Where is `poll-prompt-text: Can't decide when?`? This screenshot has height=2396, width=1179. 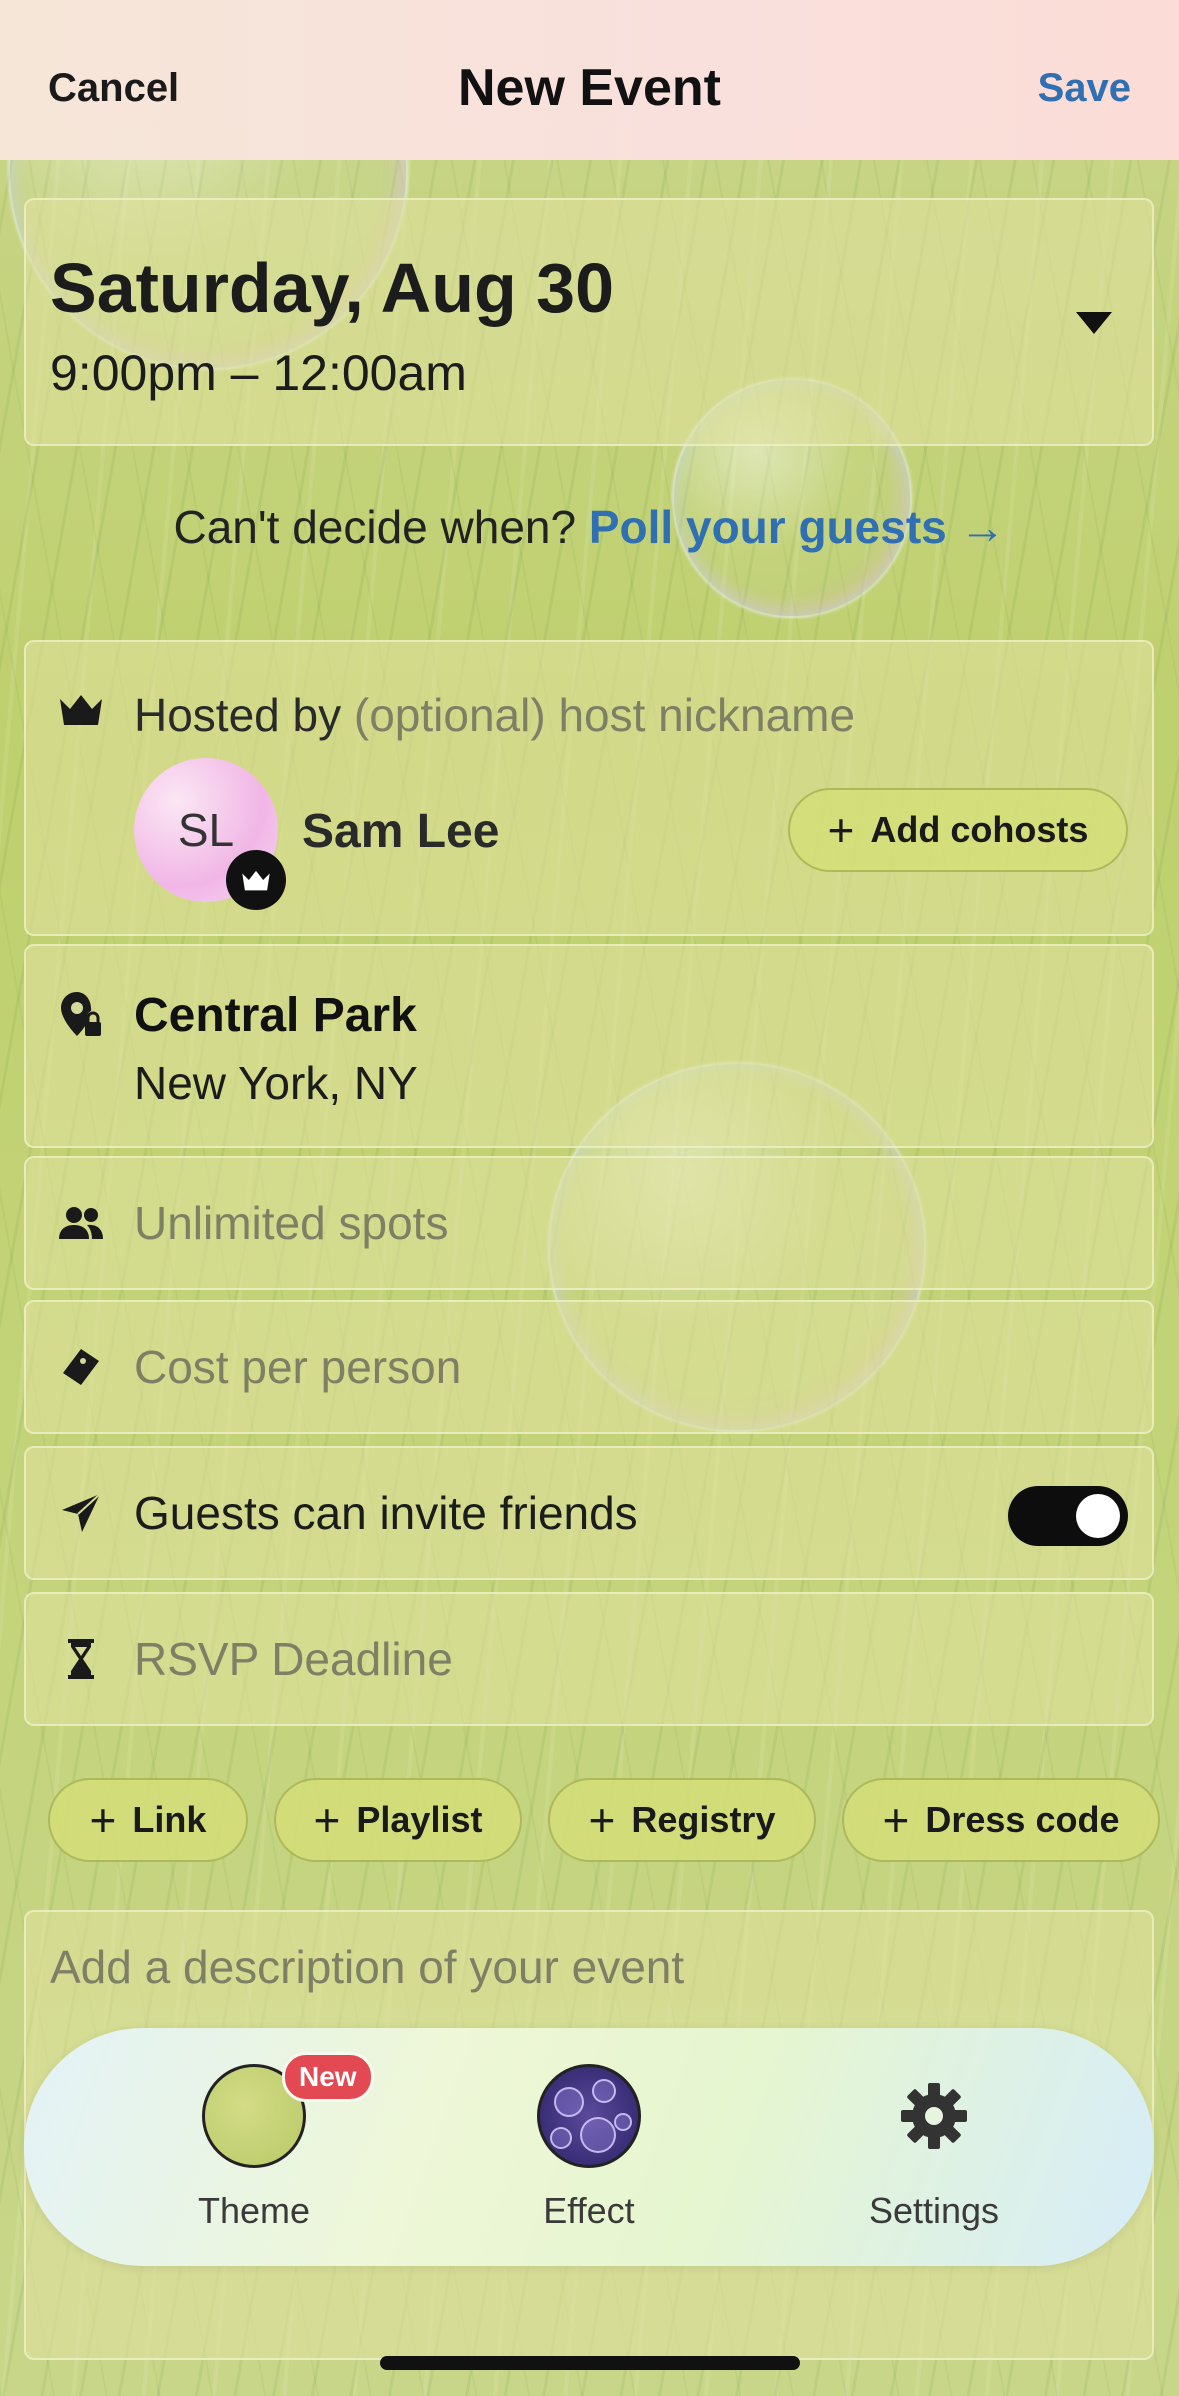
poll-prompt-text: Can't decide when? is located at coordinates (375, 527).